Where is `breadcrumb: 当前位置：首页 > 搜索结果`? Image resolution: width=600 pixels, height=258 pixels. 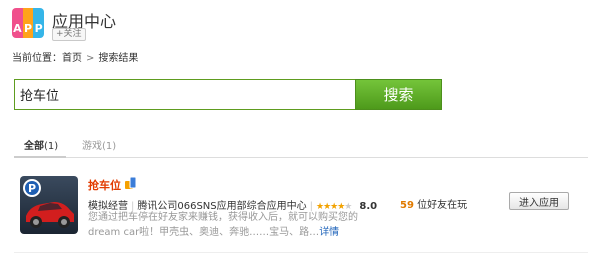 breadcrumb: 当前位置：首页 > 搜索结果 is located at coordinates (75, 56).